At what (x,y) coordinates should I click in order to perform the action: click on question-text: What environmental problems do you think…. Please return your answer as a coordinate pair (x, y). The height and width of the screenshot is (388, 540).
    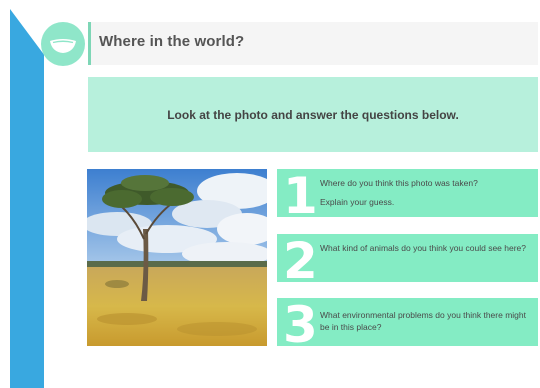
    Looking at the image, I should click on (423, 321).